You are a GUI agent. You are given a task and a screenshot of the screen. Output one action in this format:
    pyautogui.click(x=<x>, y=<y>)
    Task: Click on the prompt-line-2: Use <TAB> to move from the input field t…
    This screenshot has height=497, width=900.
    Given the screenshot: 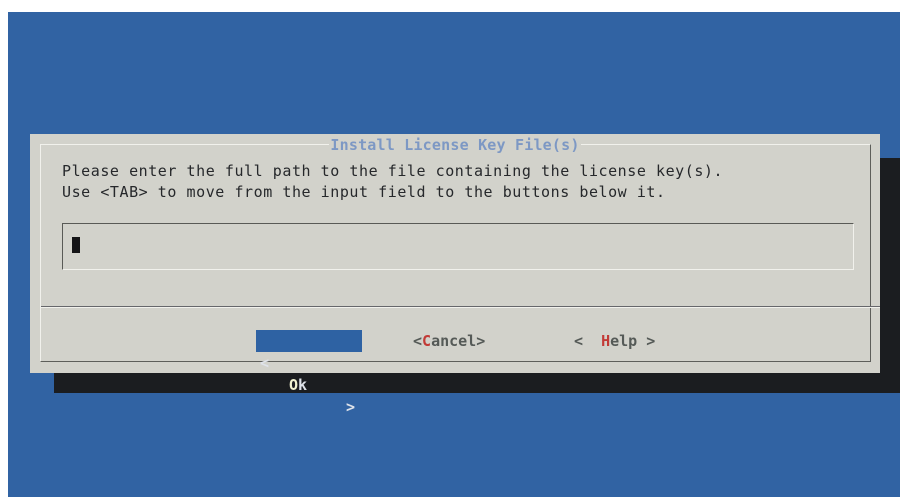 What is the action you would take?
    pyautogui.click(x=364, y=192)
    